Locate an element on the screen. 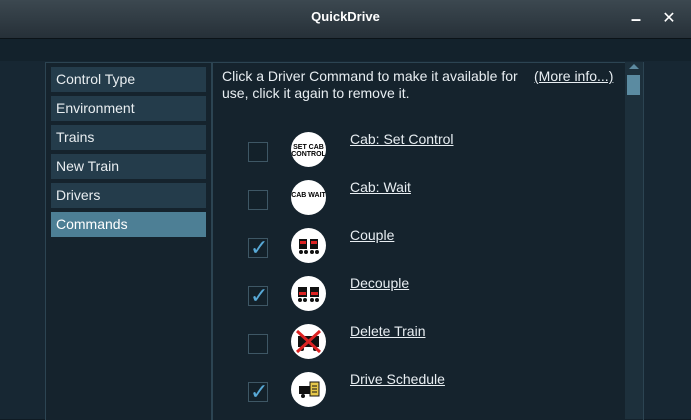 The image size is (691, 420). more-info-link: (More info...) is located at coordinates (573, 76).